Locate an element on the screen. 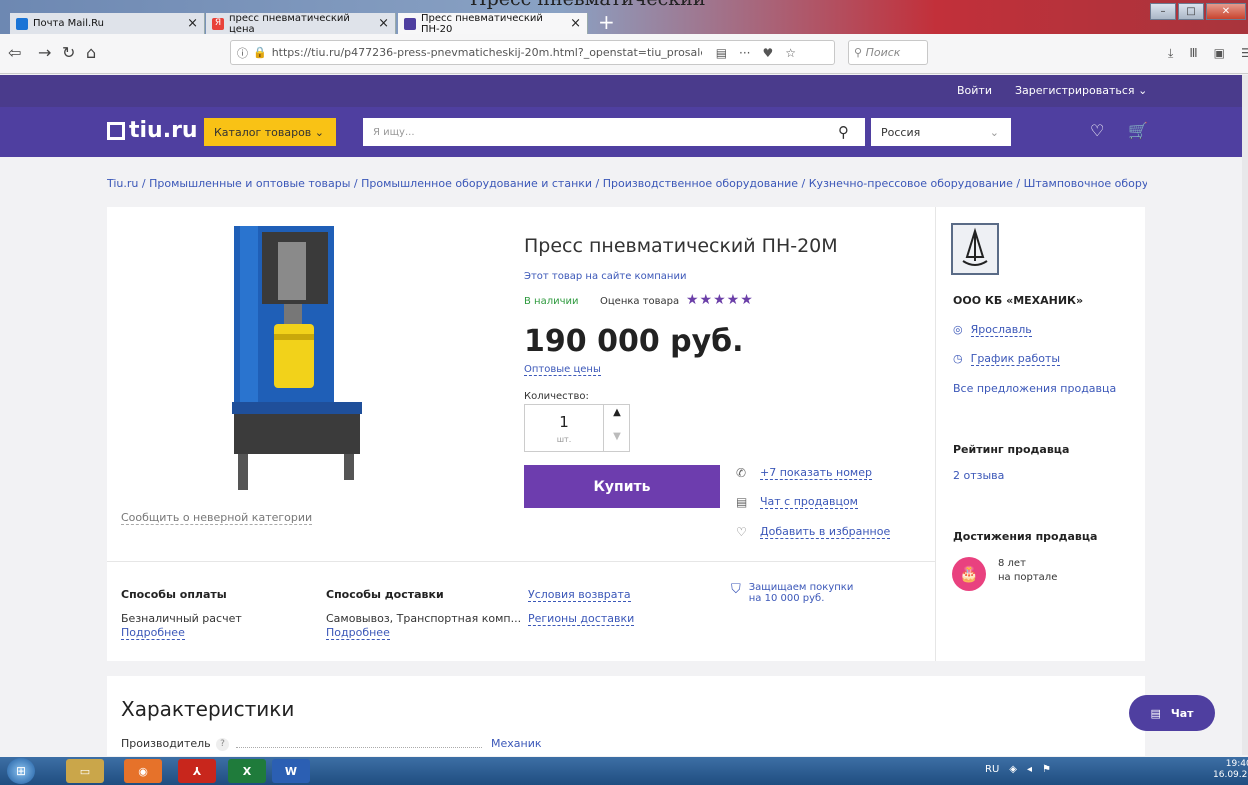 The height and width of the screenshot is (785, 1248). quantity-value: 1 is located at coordinates (564, 422).